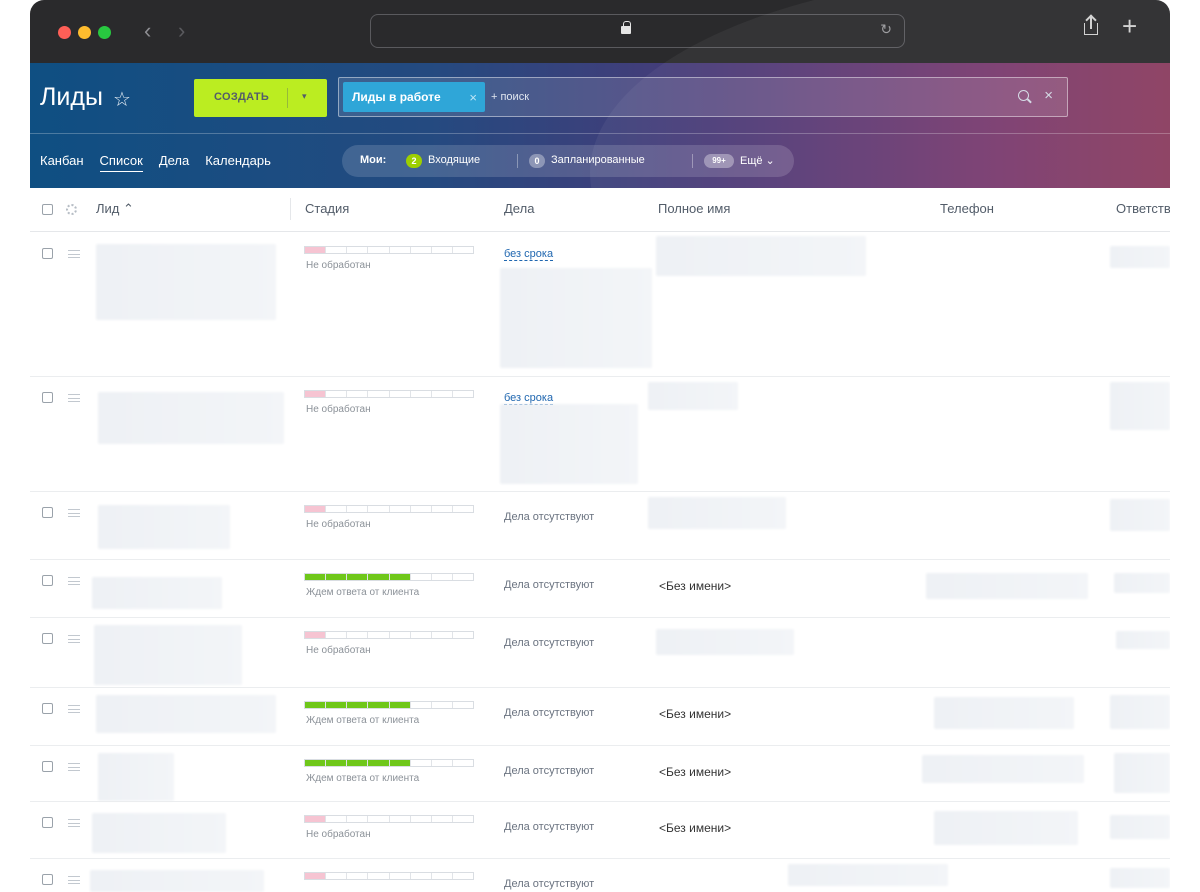 The height and width of the screenshot is (892, 1200). I want to click on full-name-redacted, so click(717, 513).